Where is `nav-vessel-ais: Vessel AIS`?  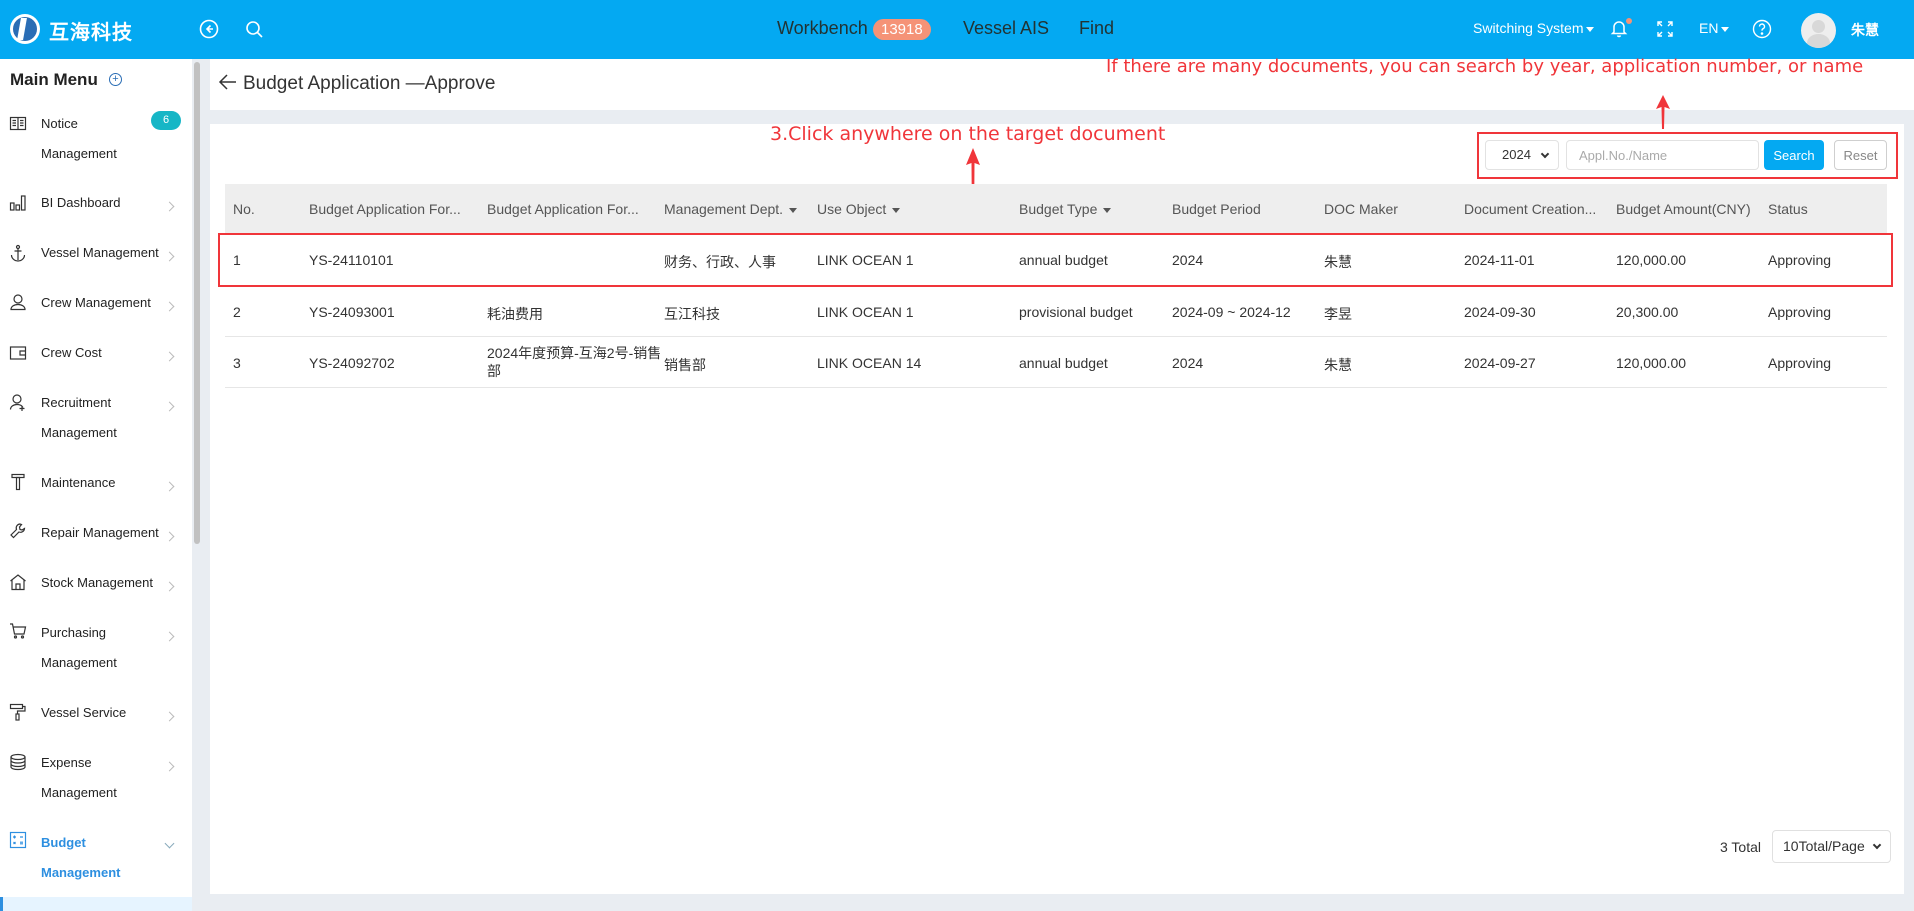 nav-vessel-ais: Vessel AIS is located at coordinates (1006, 28).